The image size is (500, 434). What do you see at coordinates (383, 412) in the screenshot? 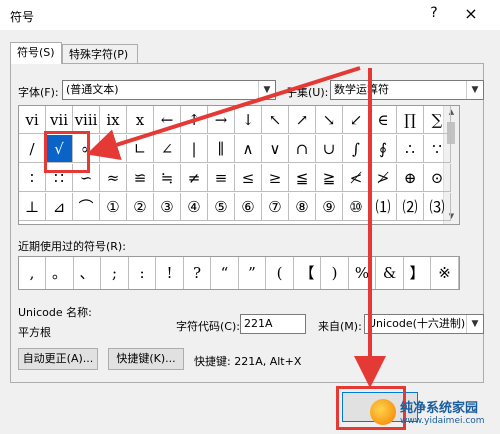
I see `watermark-logo-icon` at bounding box center [383, 412].